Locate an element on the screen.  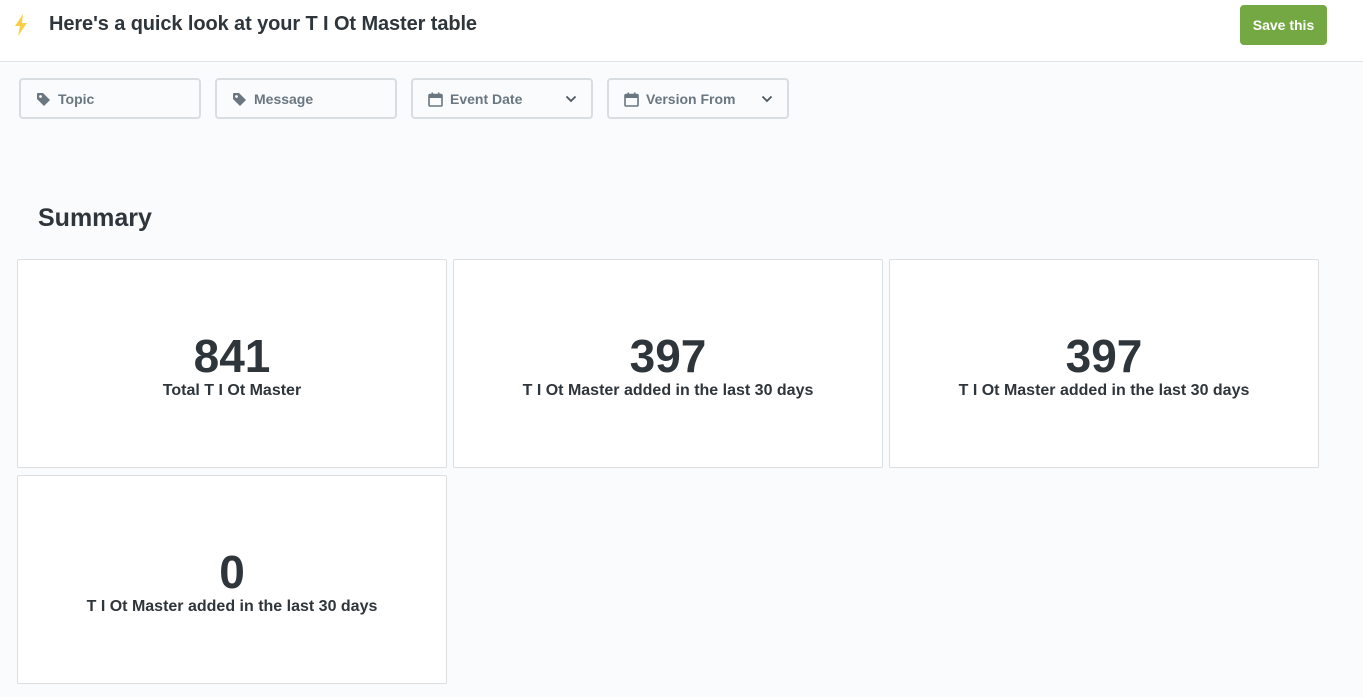
card-value: 841 is located at coordinates (232, 356).